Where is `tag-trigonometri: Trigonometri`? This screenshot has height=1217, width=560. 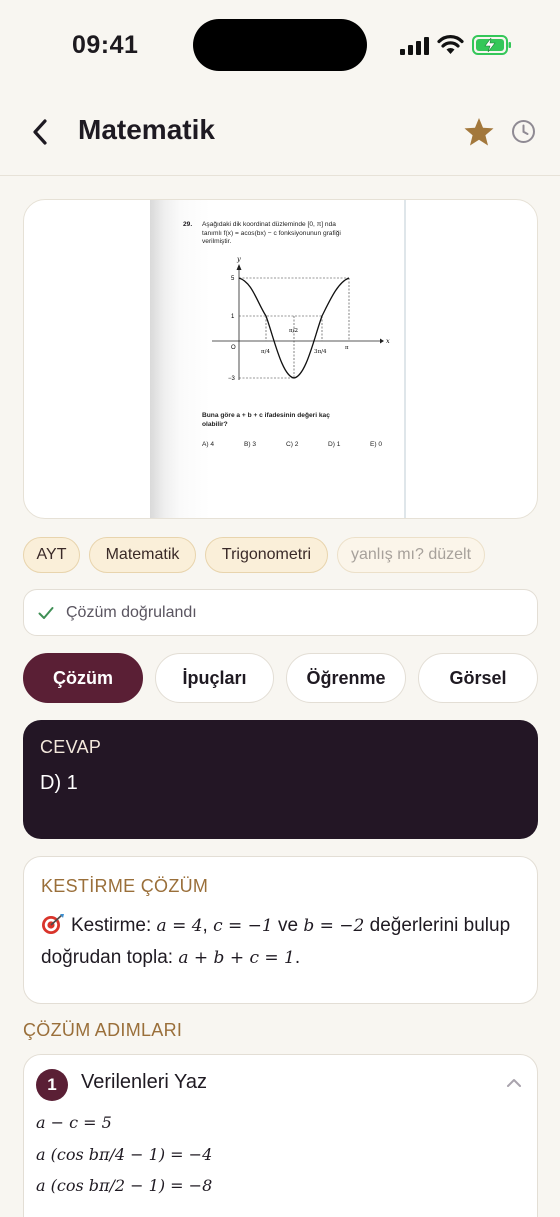
tag-trigonometri: Trigonometri is located at coordinates (266, 555).